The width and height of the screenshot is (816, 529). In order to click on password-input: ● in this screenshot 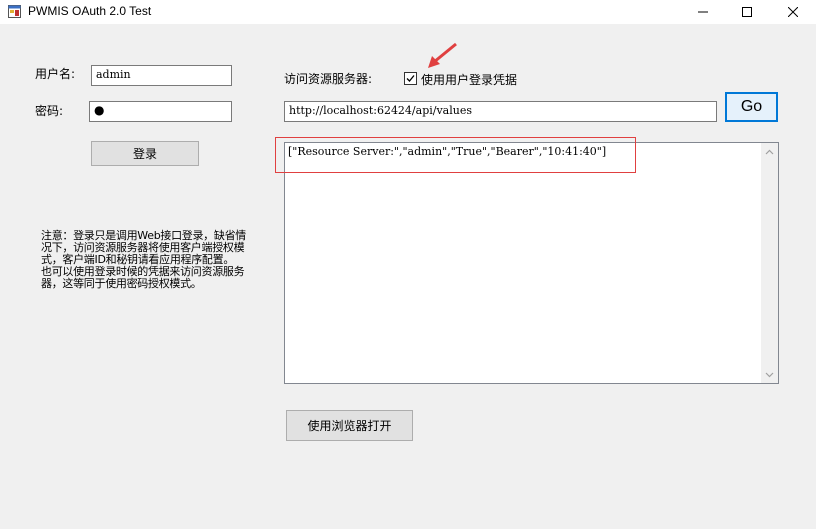, I will do `click(160, 111)`.